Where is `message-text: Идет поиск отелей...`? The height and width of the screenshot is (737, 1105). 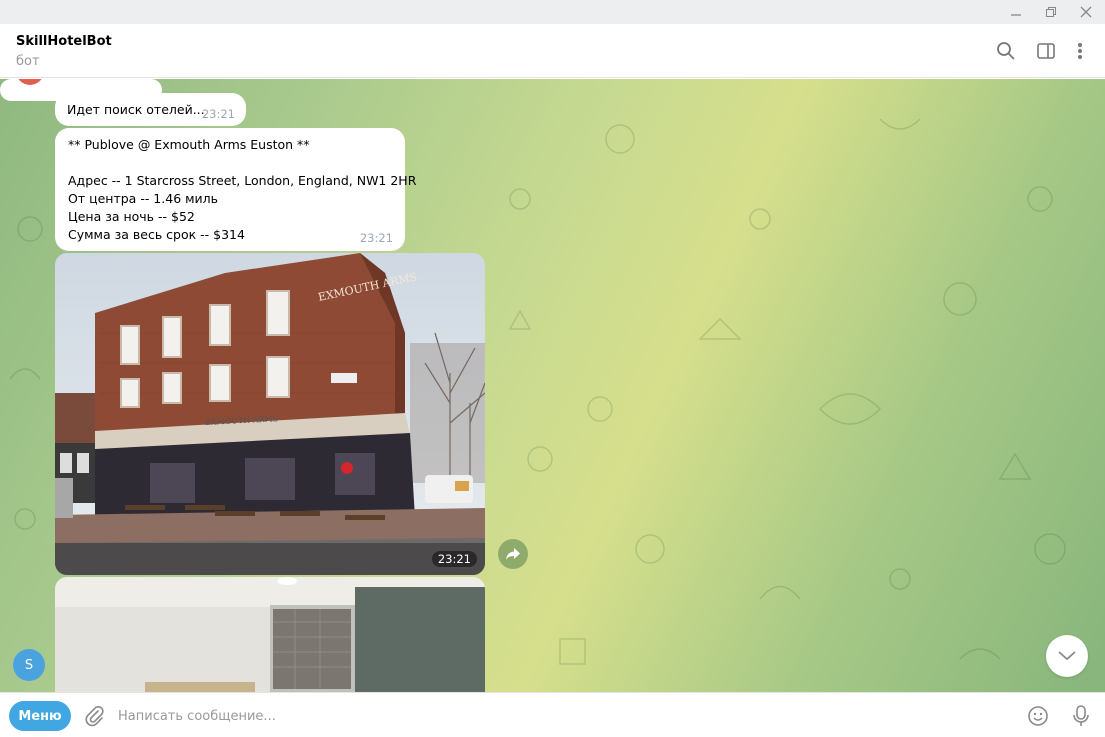
message-text: Идет поиск отелей... is located at coordinates (136, 109).